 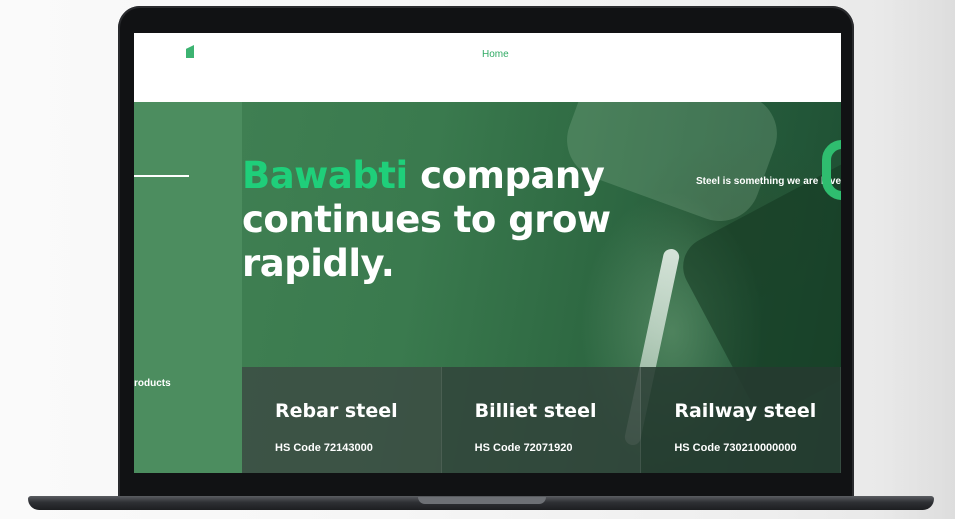 What do you see at coordinates (152, 383) in the screenshot?
I see `side-panel-products-label: roducts` at bounding box center [152, 383].